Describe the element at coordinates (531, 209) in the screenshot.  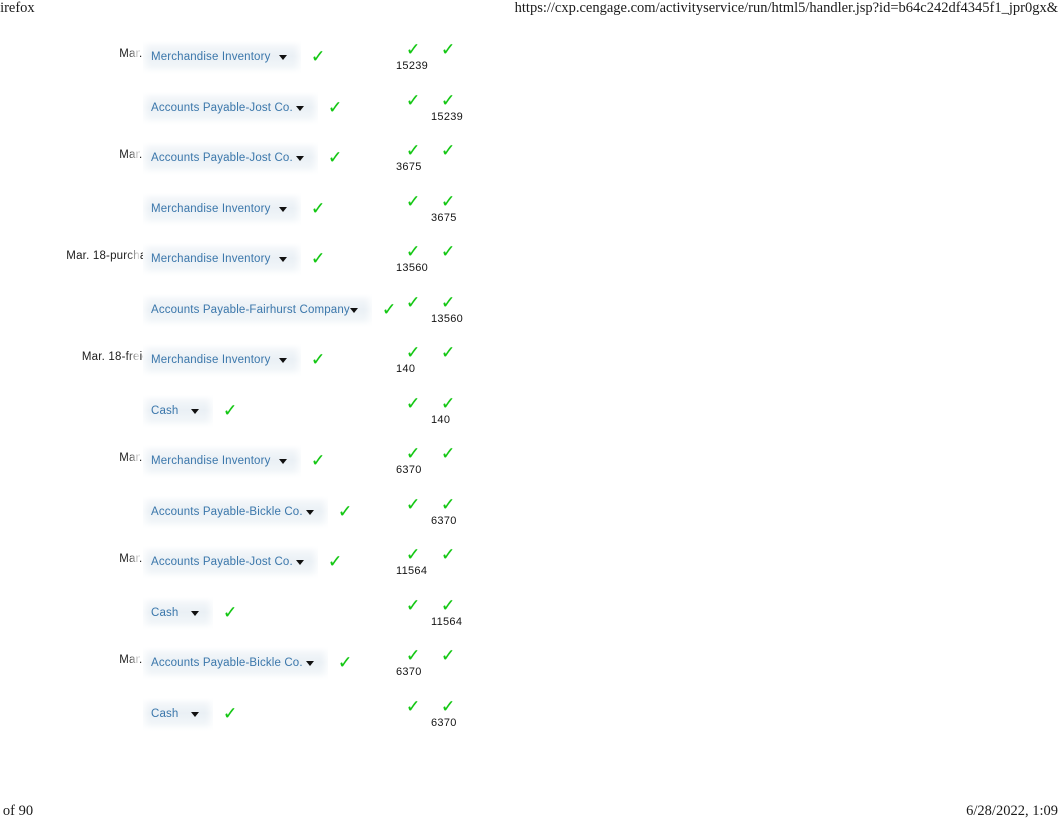
I see `journal-credit-row: Merchandise Inventory ✓ ✓ ✓ 3675` at that location.